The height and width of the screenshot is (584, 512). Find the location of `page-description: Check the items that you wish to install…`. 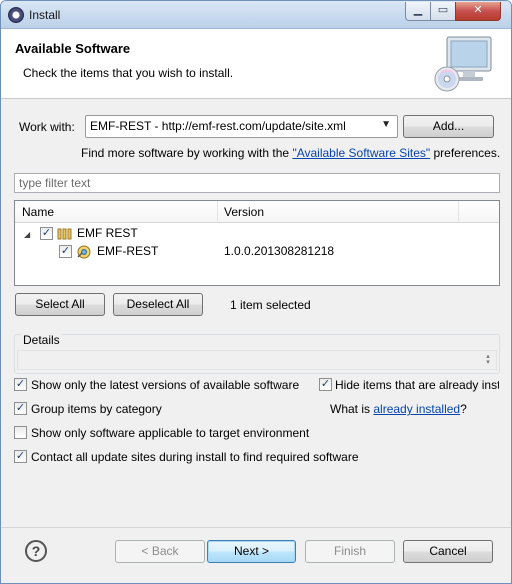

page-description: Check the items that you wish to install… is located at coordinates (128, 73).